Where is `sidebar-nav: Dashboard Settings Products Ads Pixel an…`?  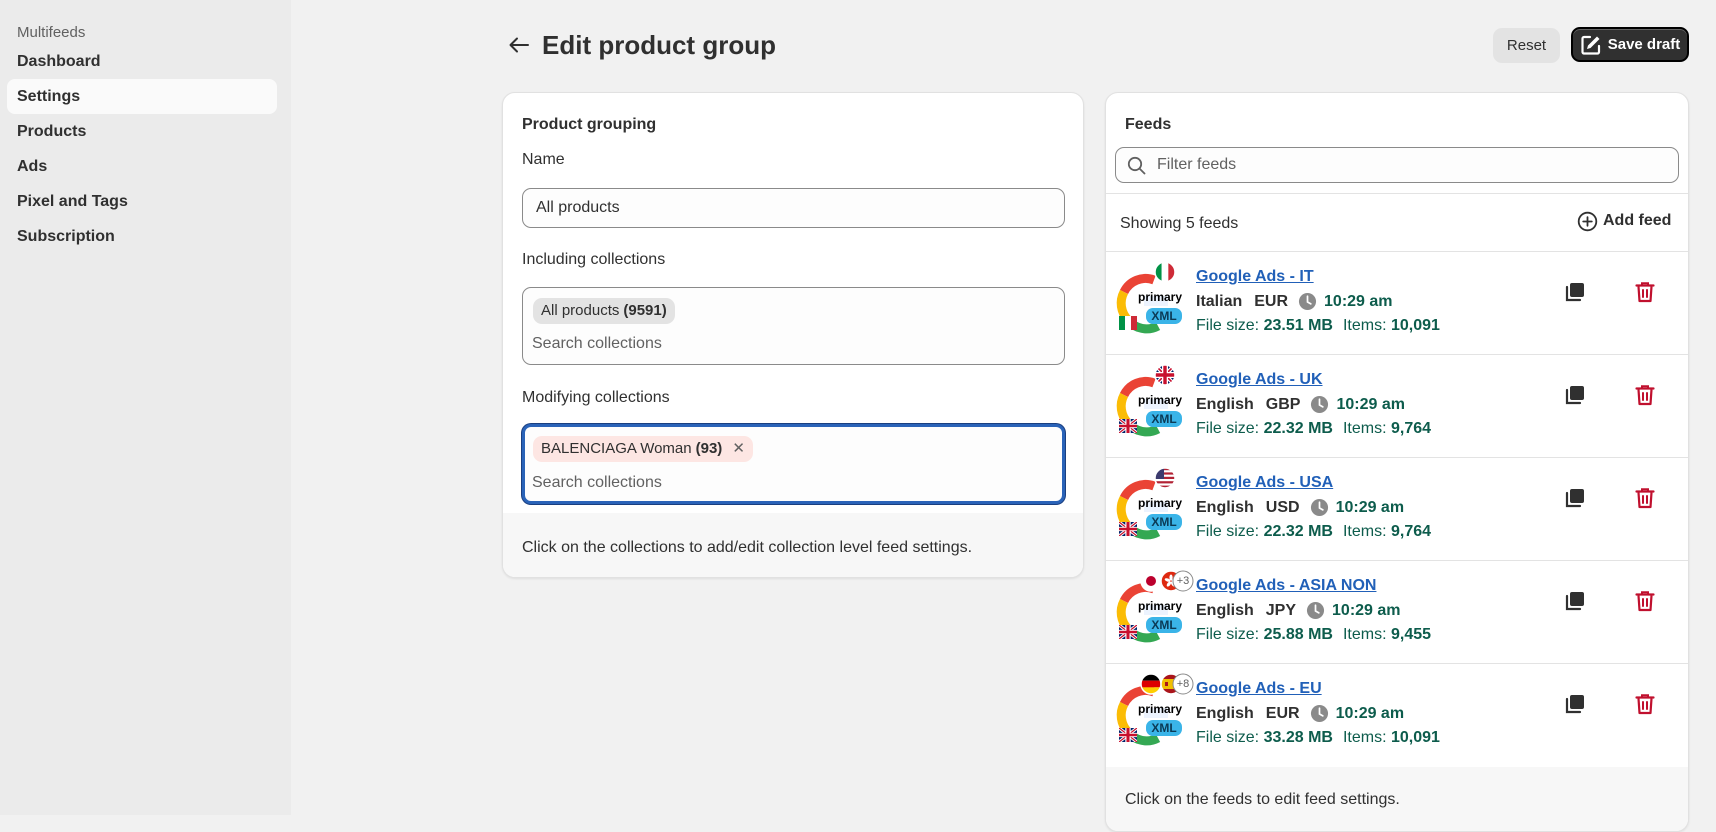 sidebar-nav: Dashboard Settings Products Ads Pixel an… is located at coordinates (145, 149).